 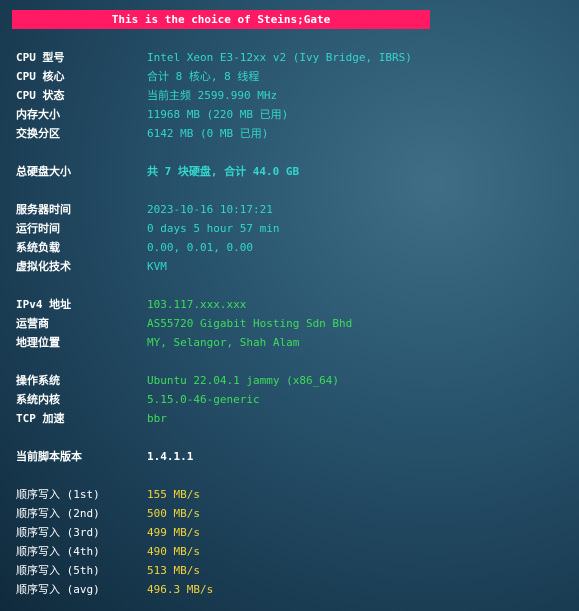 What do you see at coordinates (173, 494) in the screenshot?
I see `io-test-value: 155 MB/s` at bounding box center [173, 494].